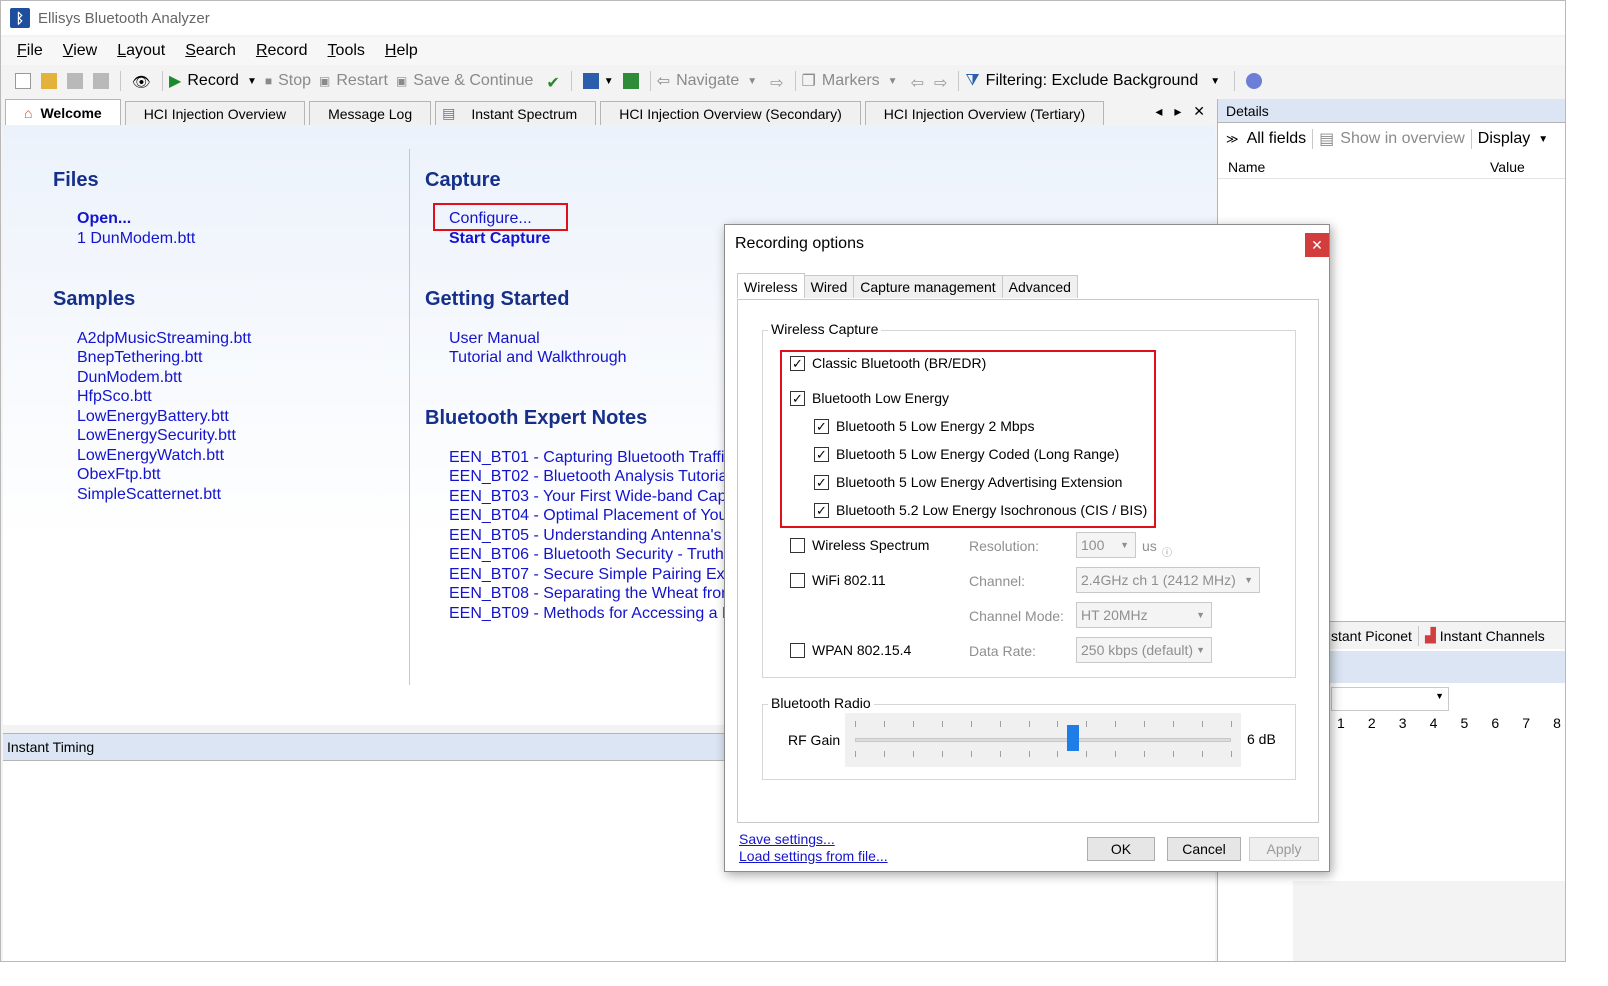 This screenshot has height=986, width=1608. What do you see at coordinates (150, 456) in the screenshot?
I see `sample-link: LowEnergyWatch.btt` at bounding box center [150, 456].